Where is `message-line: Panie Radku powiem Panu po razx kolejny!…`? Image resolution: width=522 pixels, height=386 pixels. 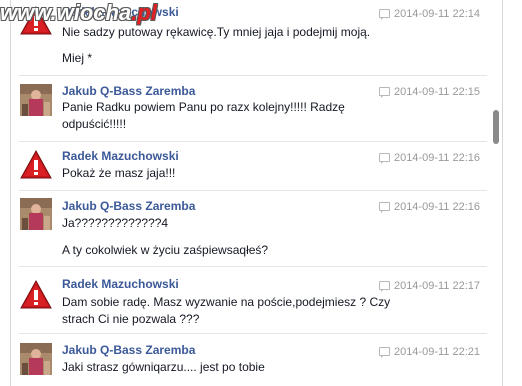
message-line: Panie Radku powiem Panu po razx kolejny!… is located at coordinates (203, 107).